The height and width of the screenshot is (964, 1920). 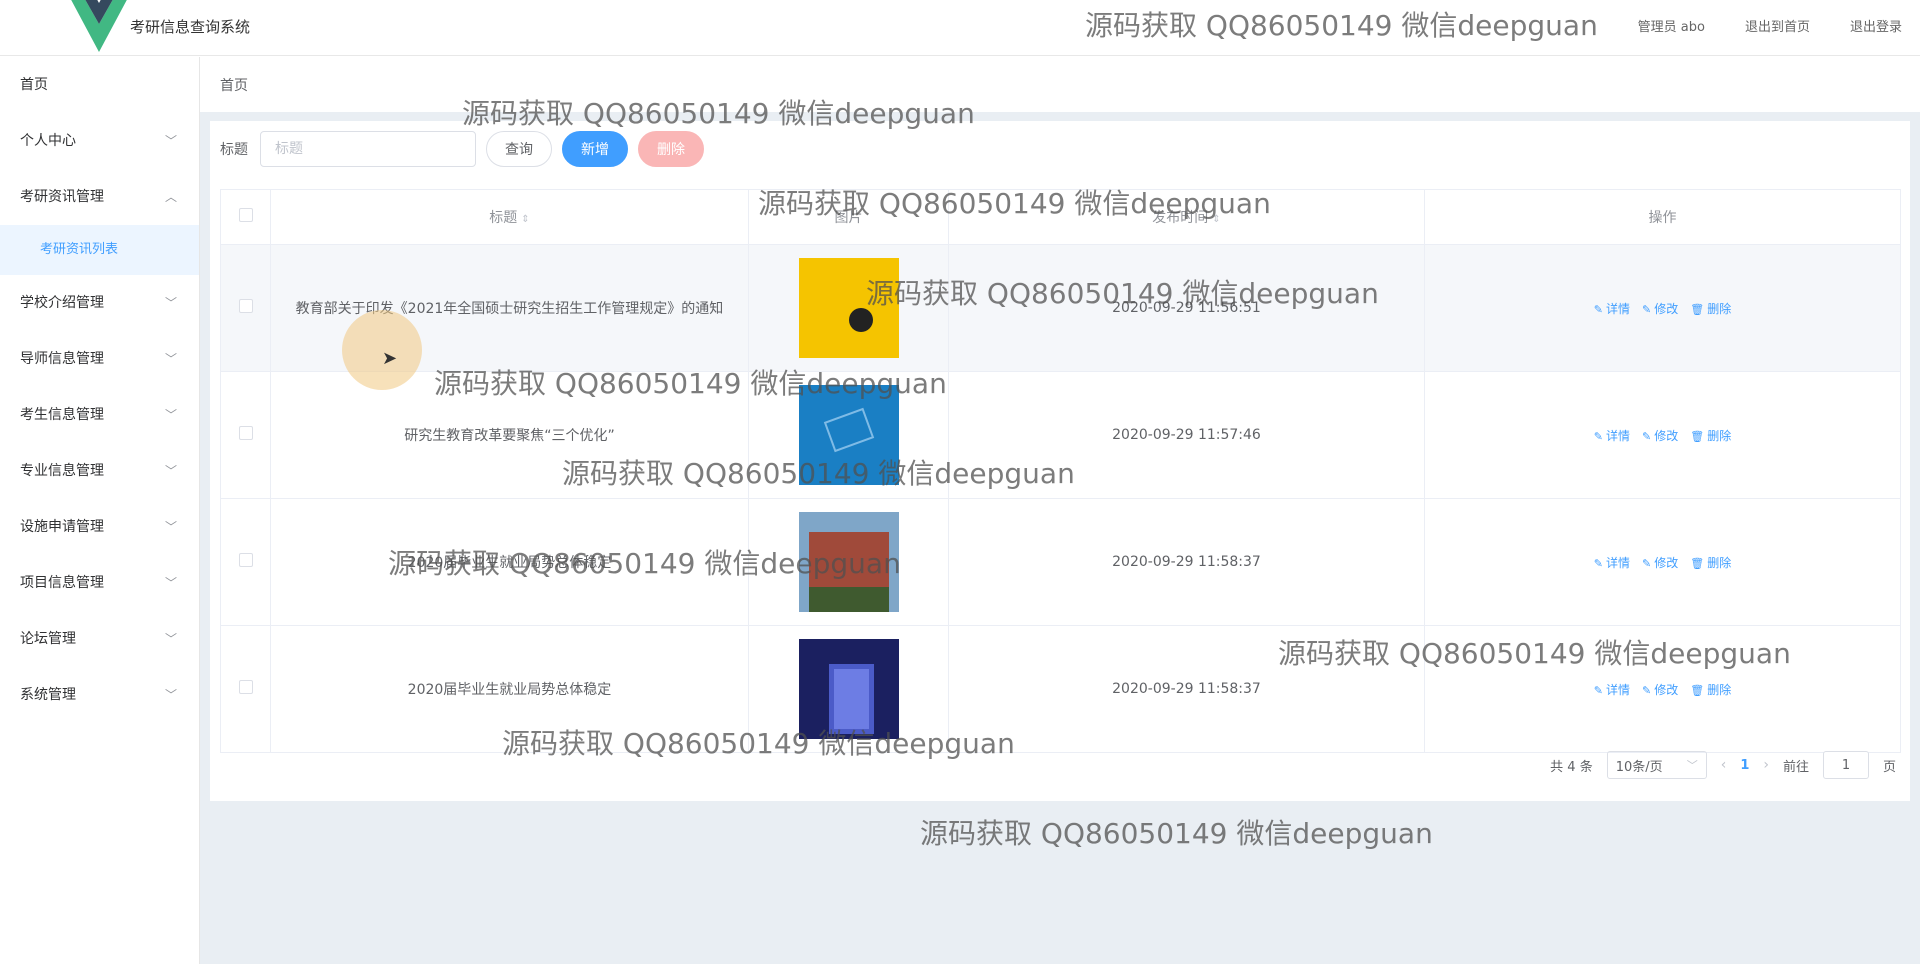 I want to click on edit-label: 修改, so click(x=1666, y=308).